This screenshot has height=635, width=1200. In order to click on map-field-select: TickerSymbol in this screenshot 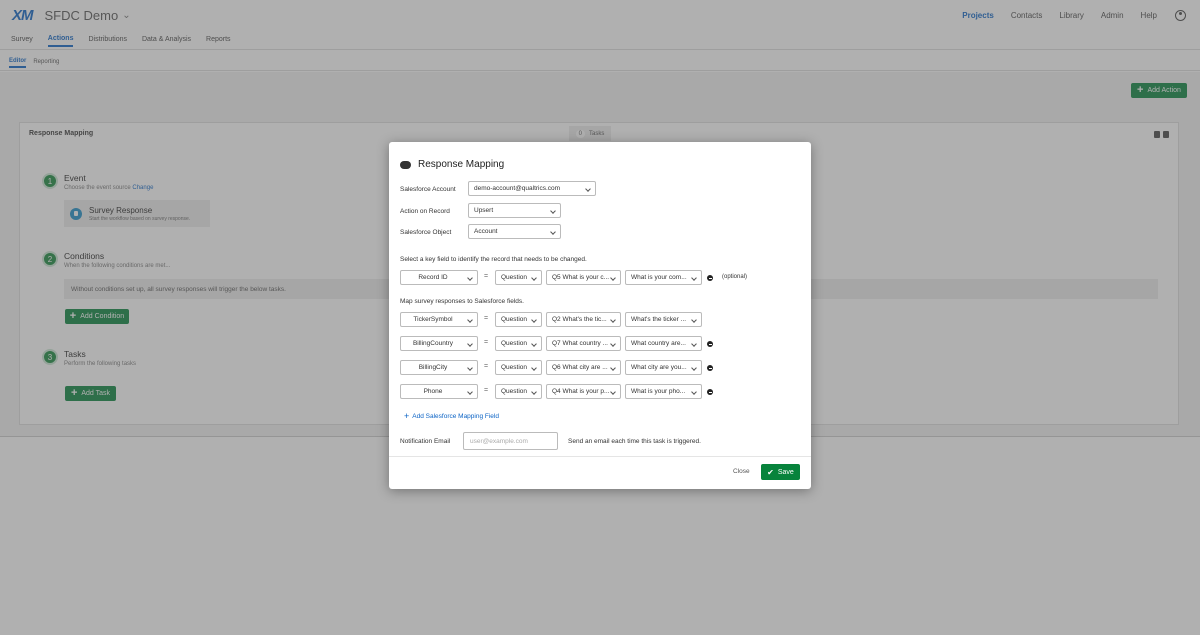, I will do `click(439, 319)`.